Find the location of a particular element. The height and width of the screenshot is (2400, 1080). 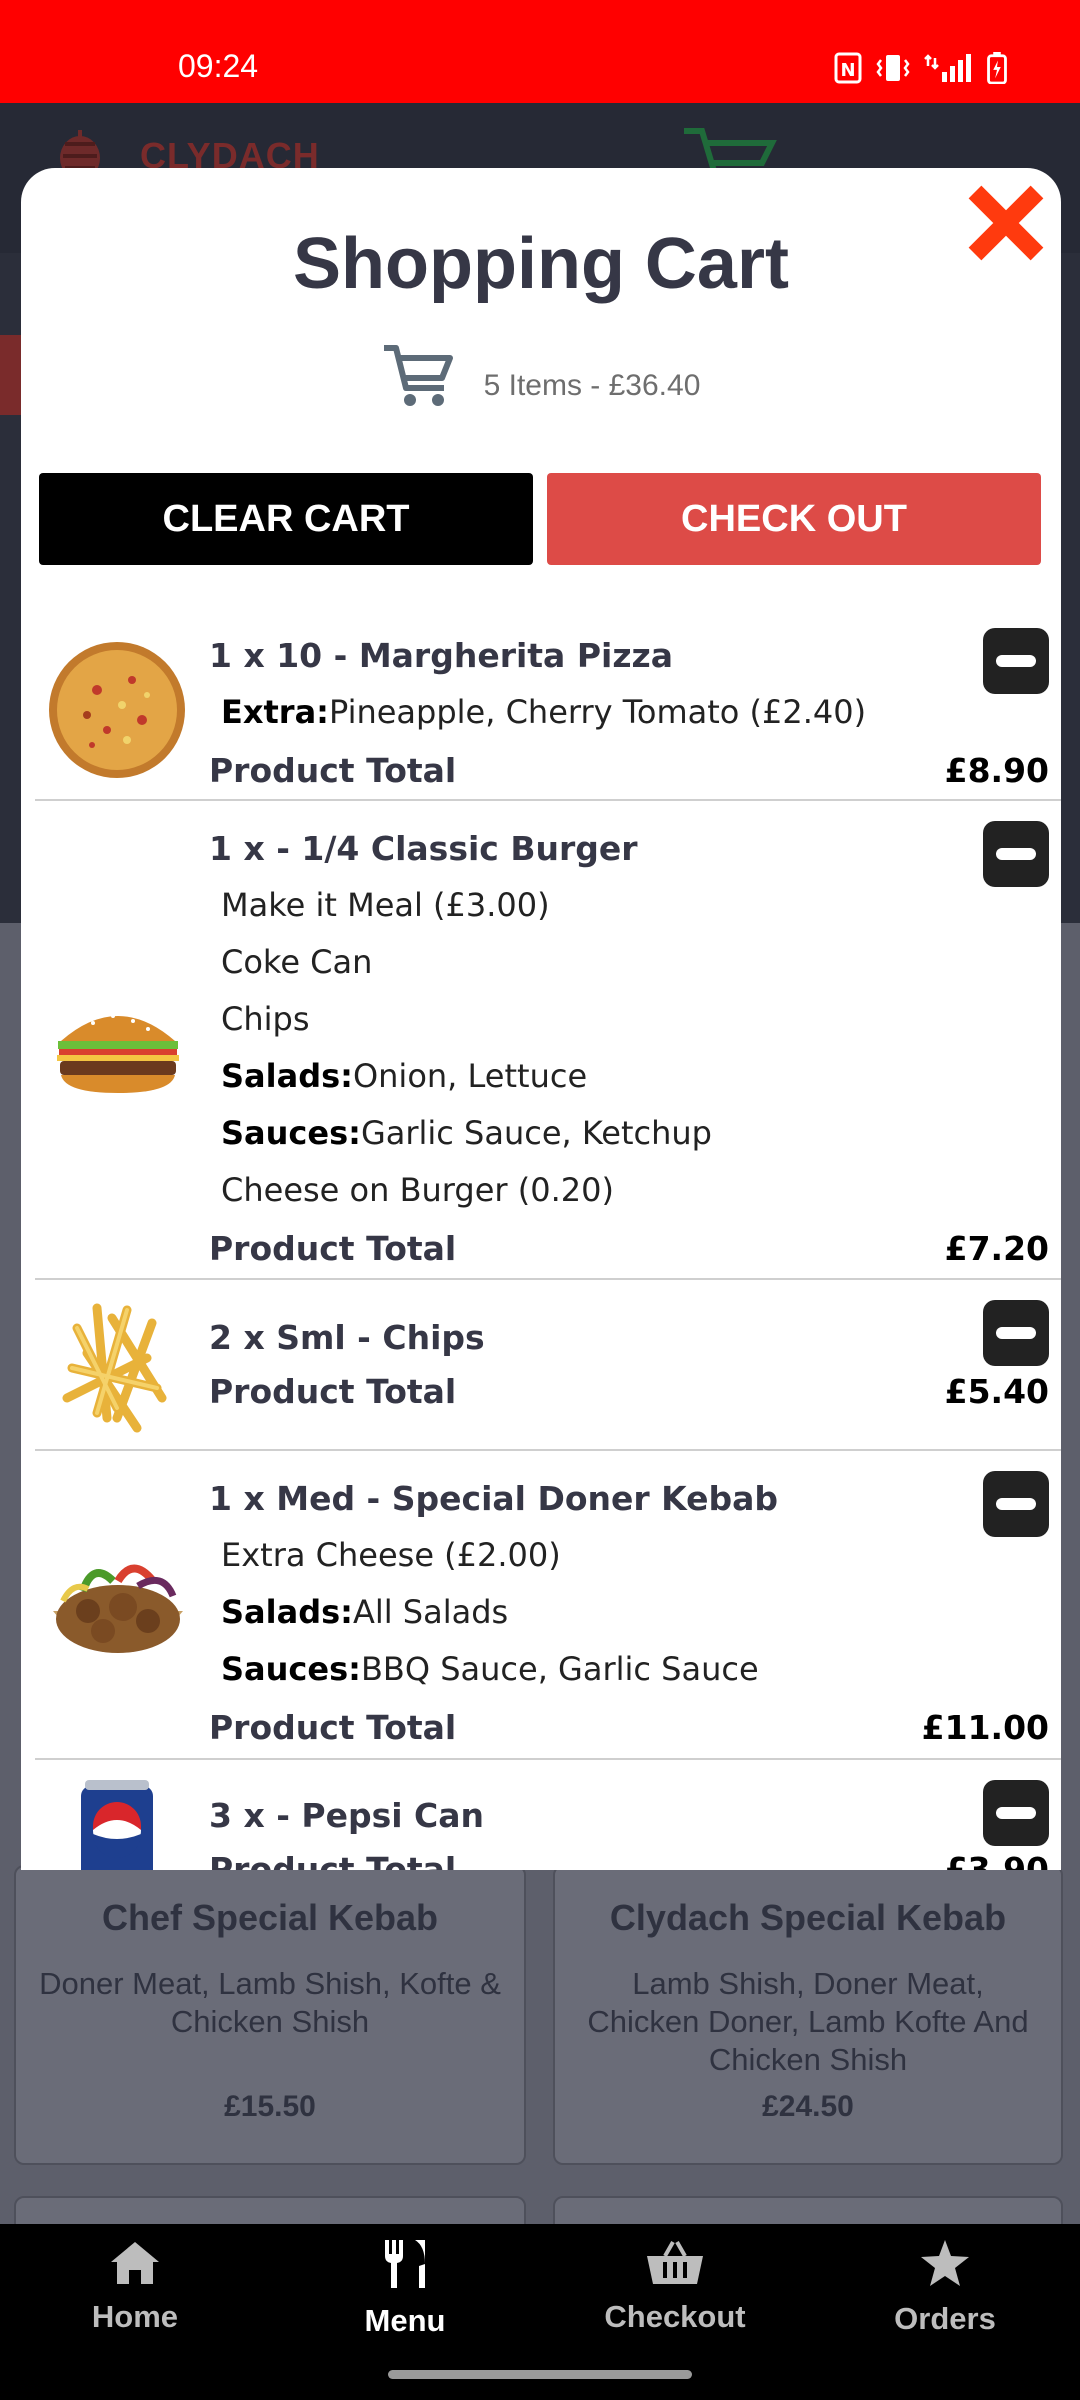

checkout-button: CHECK OUT is located at coordinates (794, 519).